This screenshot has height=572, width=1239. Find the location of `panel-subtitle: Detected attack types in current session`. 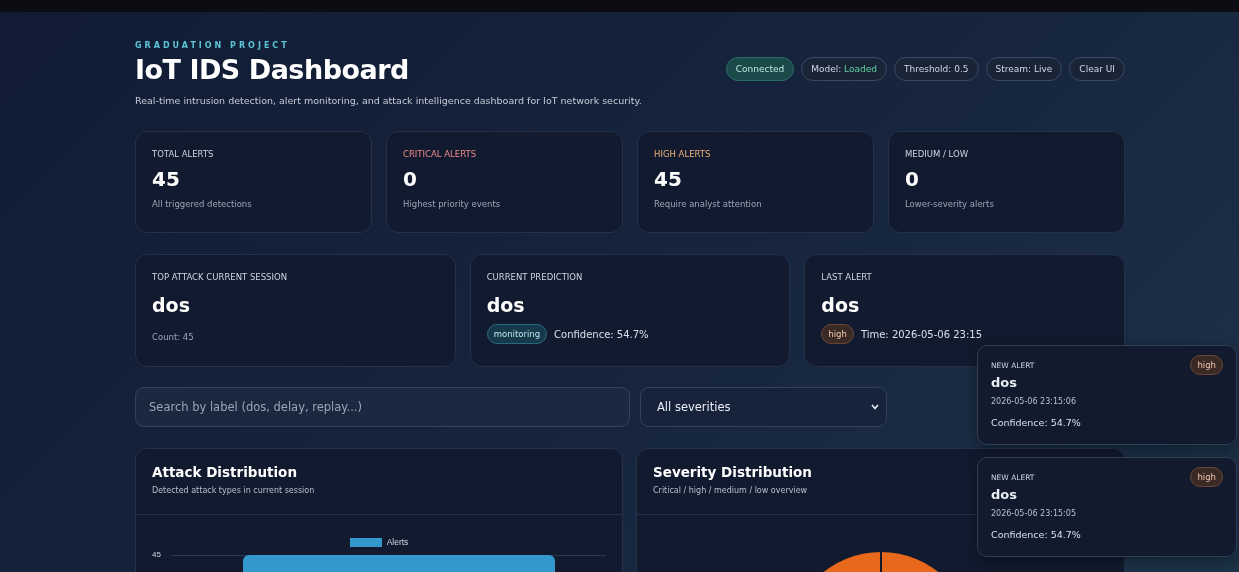

panel-subtitle: Detected attack types in current session is located at coordinates (233, 490).